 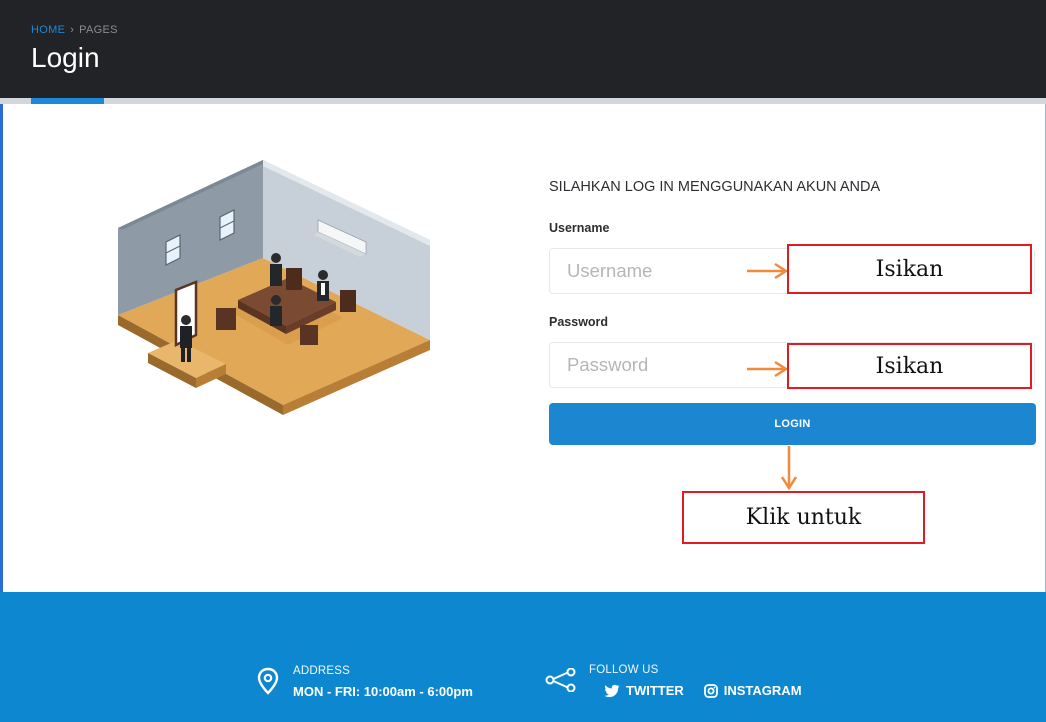 What do you see at coordinates (579, 322) in the screenshot?
I see `password-label: Password` at bounding box center [579, 322].